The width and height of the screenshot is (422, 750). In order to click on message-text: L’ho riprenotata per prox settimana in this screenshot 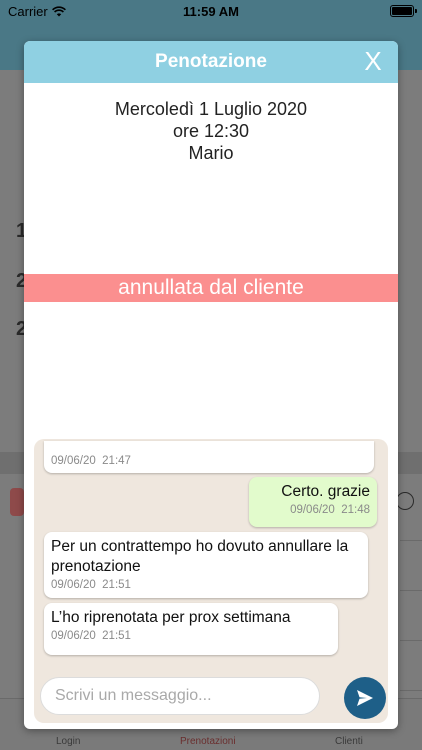, I will do `click(171, 617)`.